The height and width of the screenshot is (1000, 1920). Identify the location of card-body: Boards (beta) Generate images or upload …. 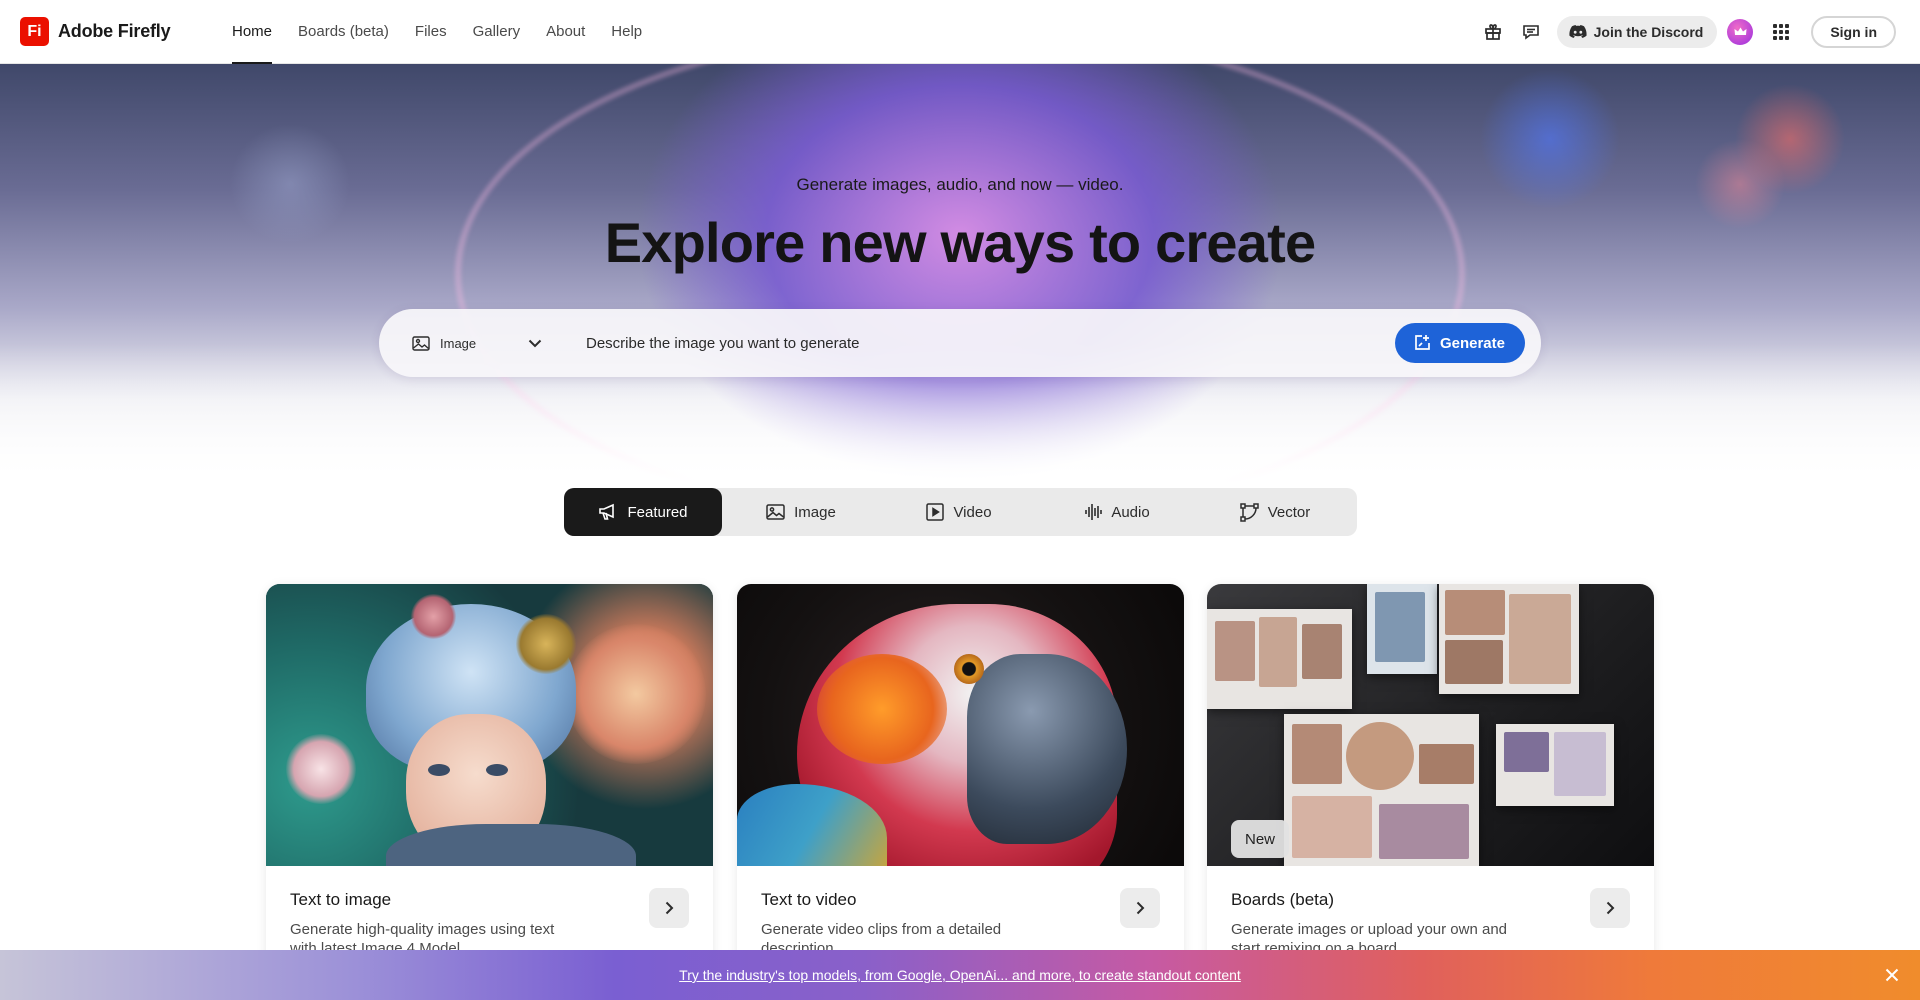
(1430, 912).